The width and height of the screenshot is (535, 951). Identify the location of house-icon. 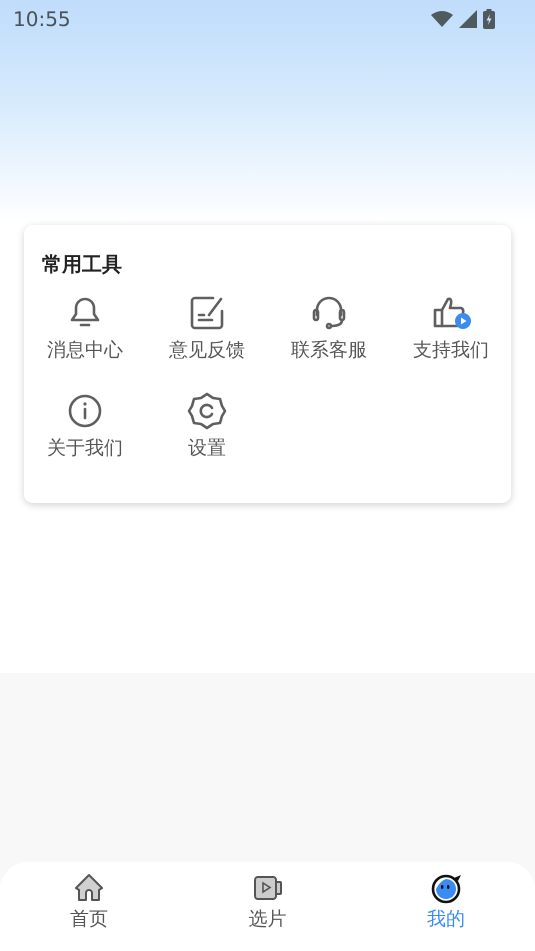
(89, 888).